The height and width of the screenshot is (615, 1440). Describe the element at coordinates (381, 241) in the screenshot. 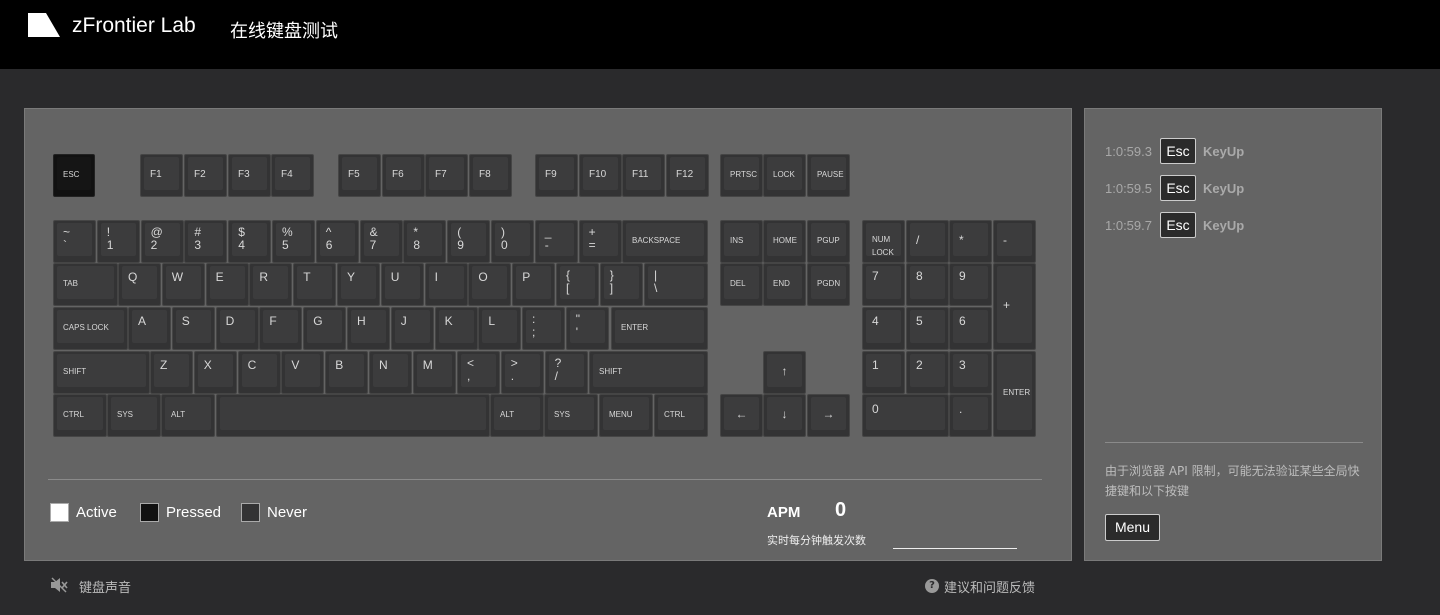

I see `key-num-7: & 7` at that location.